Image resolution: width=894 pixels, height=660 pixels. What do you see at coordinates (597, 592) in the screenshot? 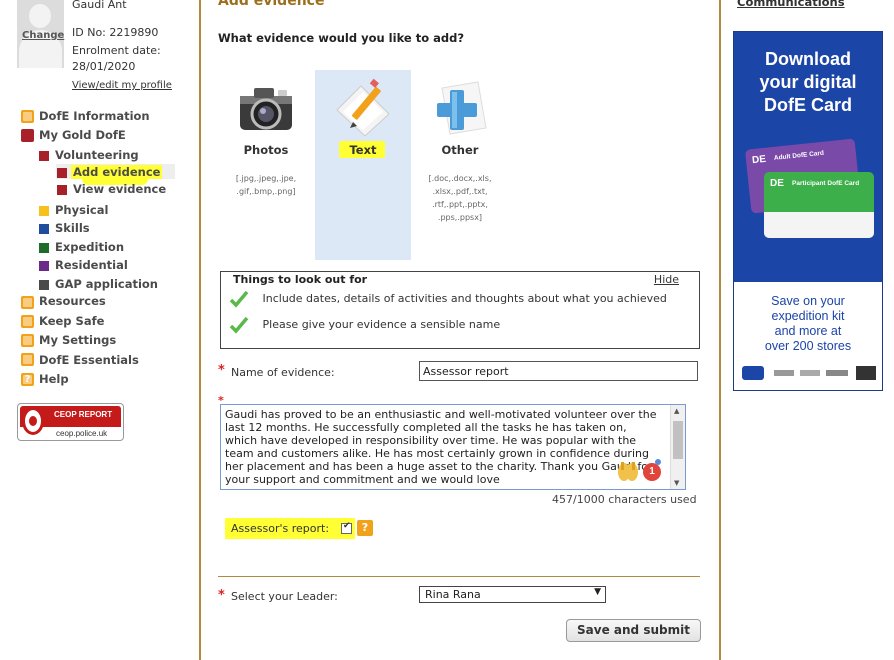
I see `dropdown-arrow-icon: ▼` at bounding box center [597, 592].